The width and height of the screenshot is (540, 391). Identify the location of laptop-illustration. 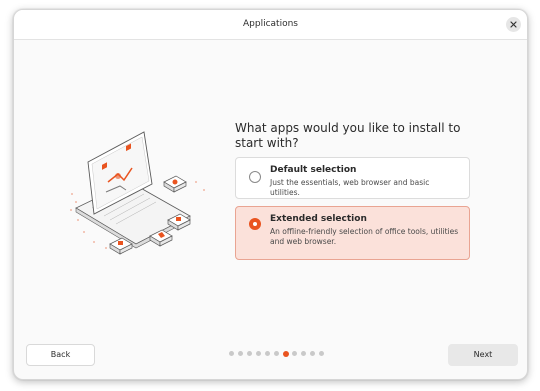
(137, 193).